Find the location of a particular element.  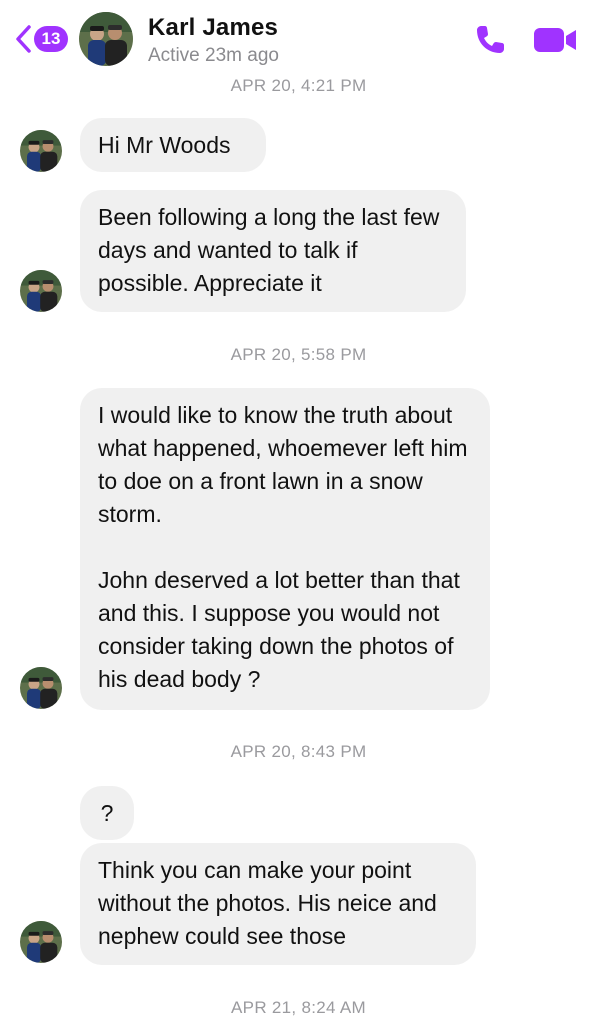

contact-name: Karl James is located at coordinates (213, 28).